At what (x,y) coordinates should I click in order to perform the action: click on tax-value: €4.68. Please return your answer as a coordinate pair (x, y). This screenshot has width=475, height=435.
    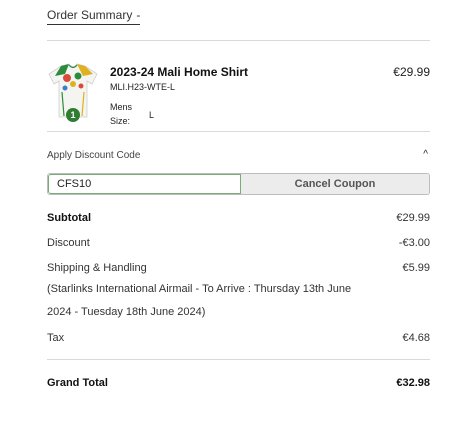
    Looking at the image, I should click on (416, 338).